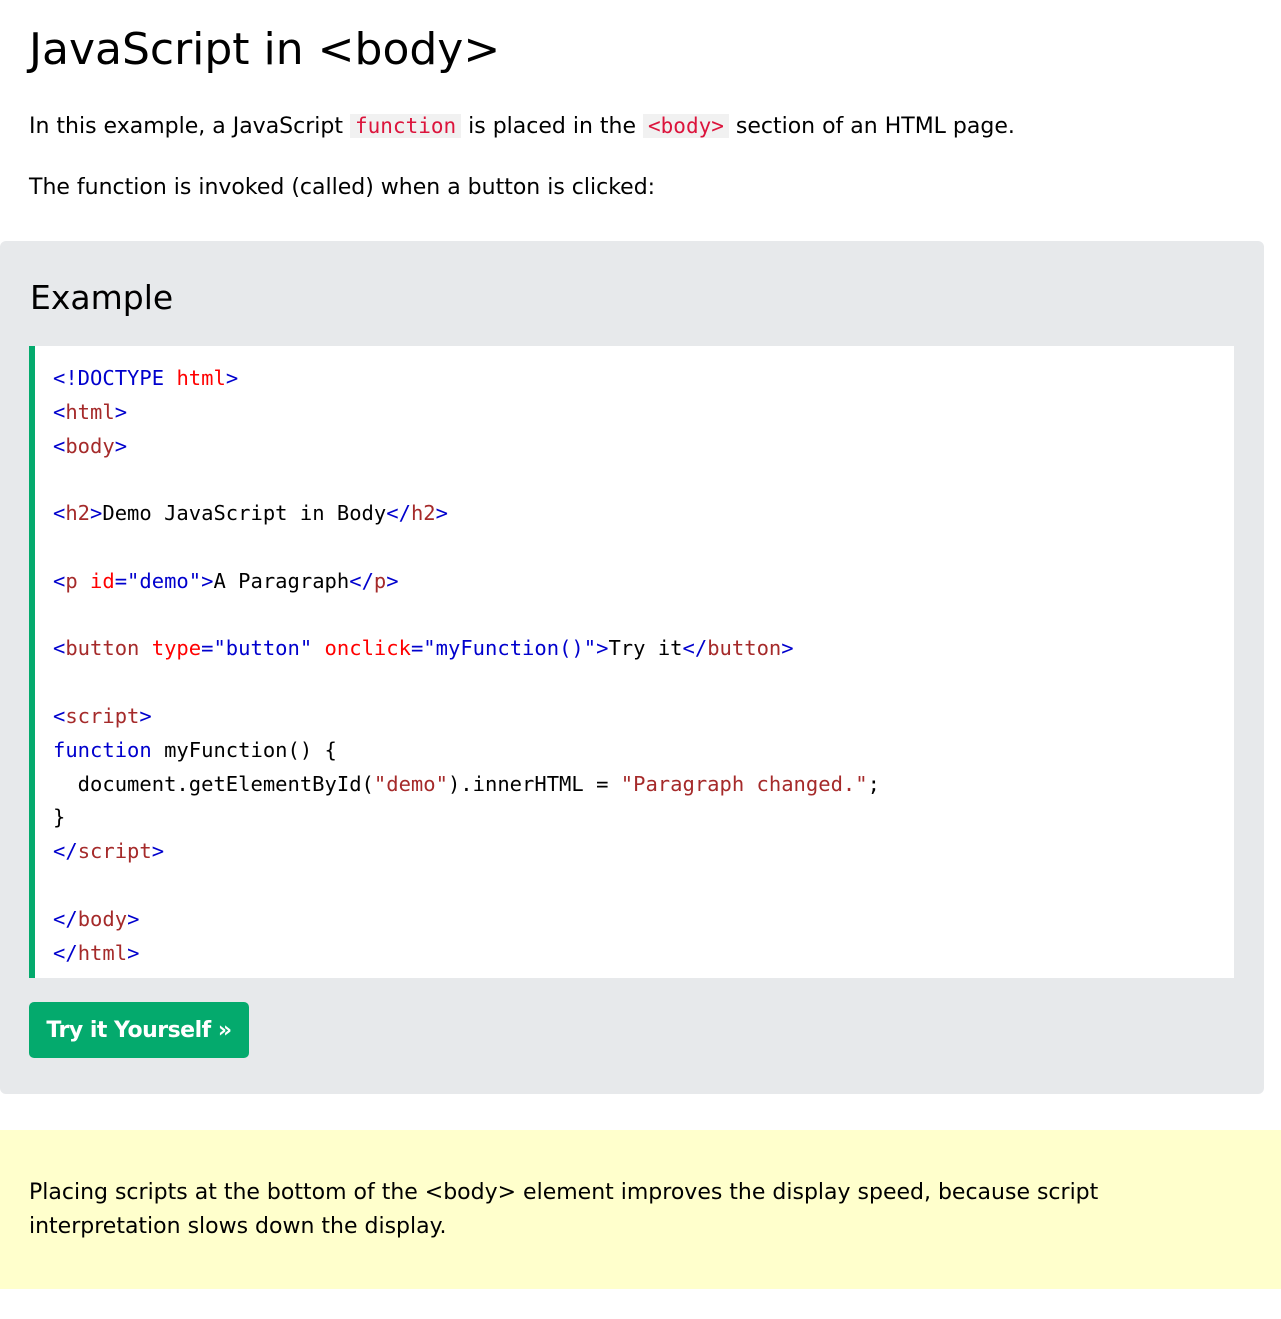 This screenshot has width=1281, height=1319. I want to click on code-line: </body>, so click(96, 918).